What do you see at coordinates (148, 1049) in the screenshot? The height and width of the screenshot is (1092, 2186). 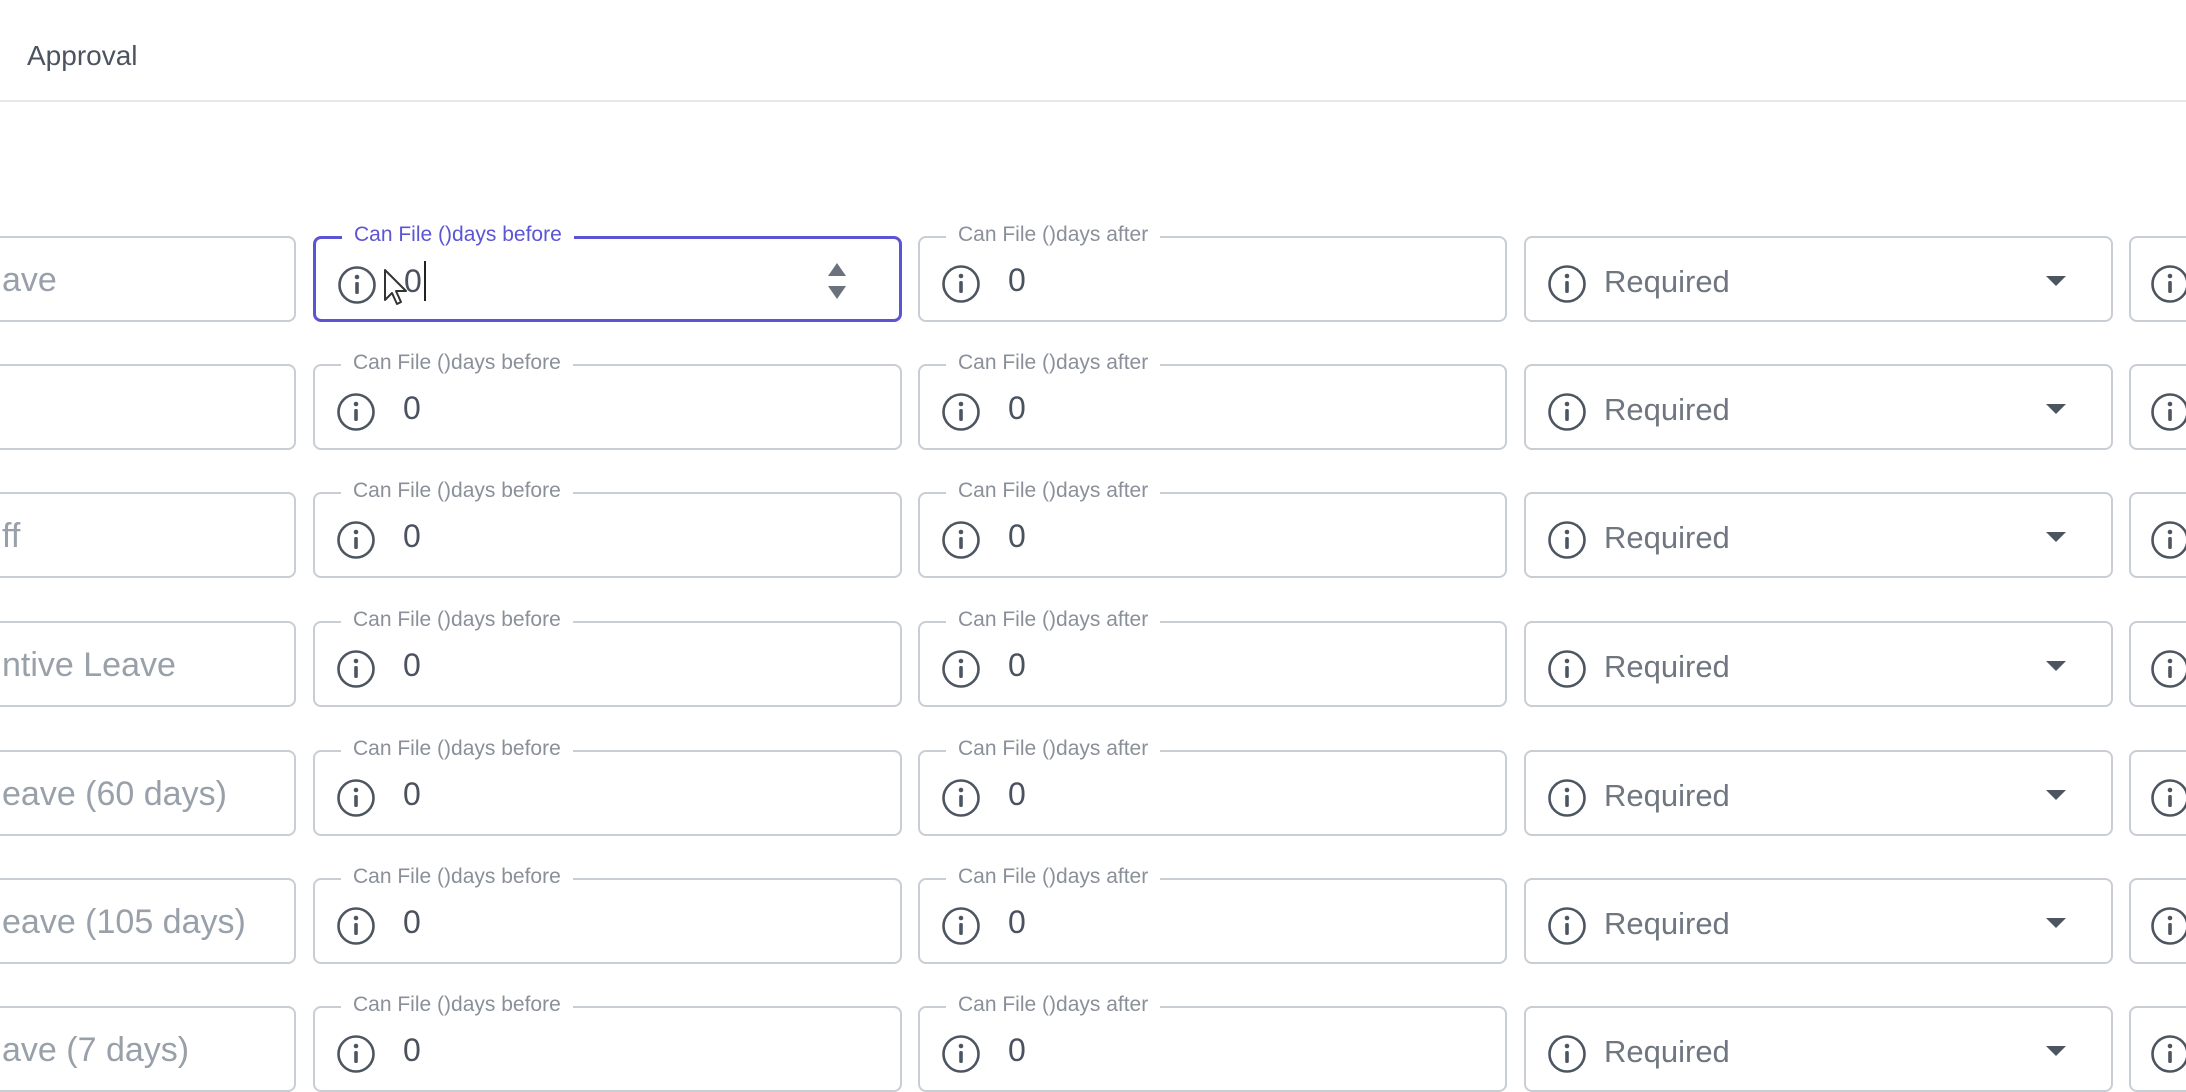 I see `leave-type-field: ave (7 days)` at bounding box center [148, 1049].